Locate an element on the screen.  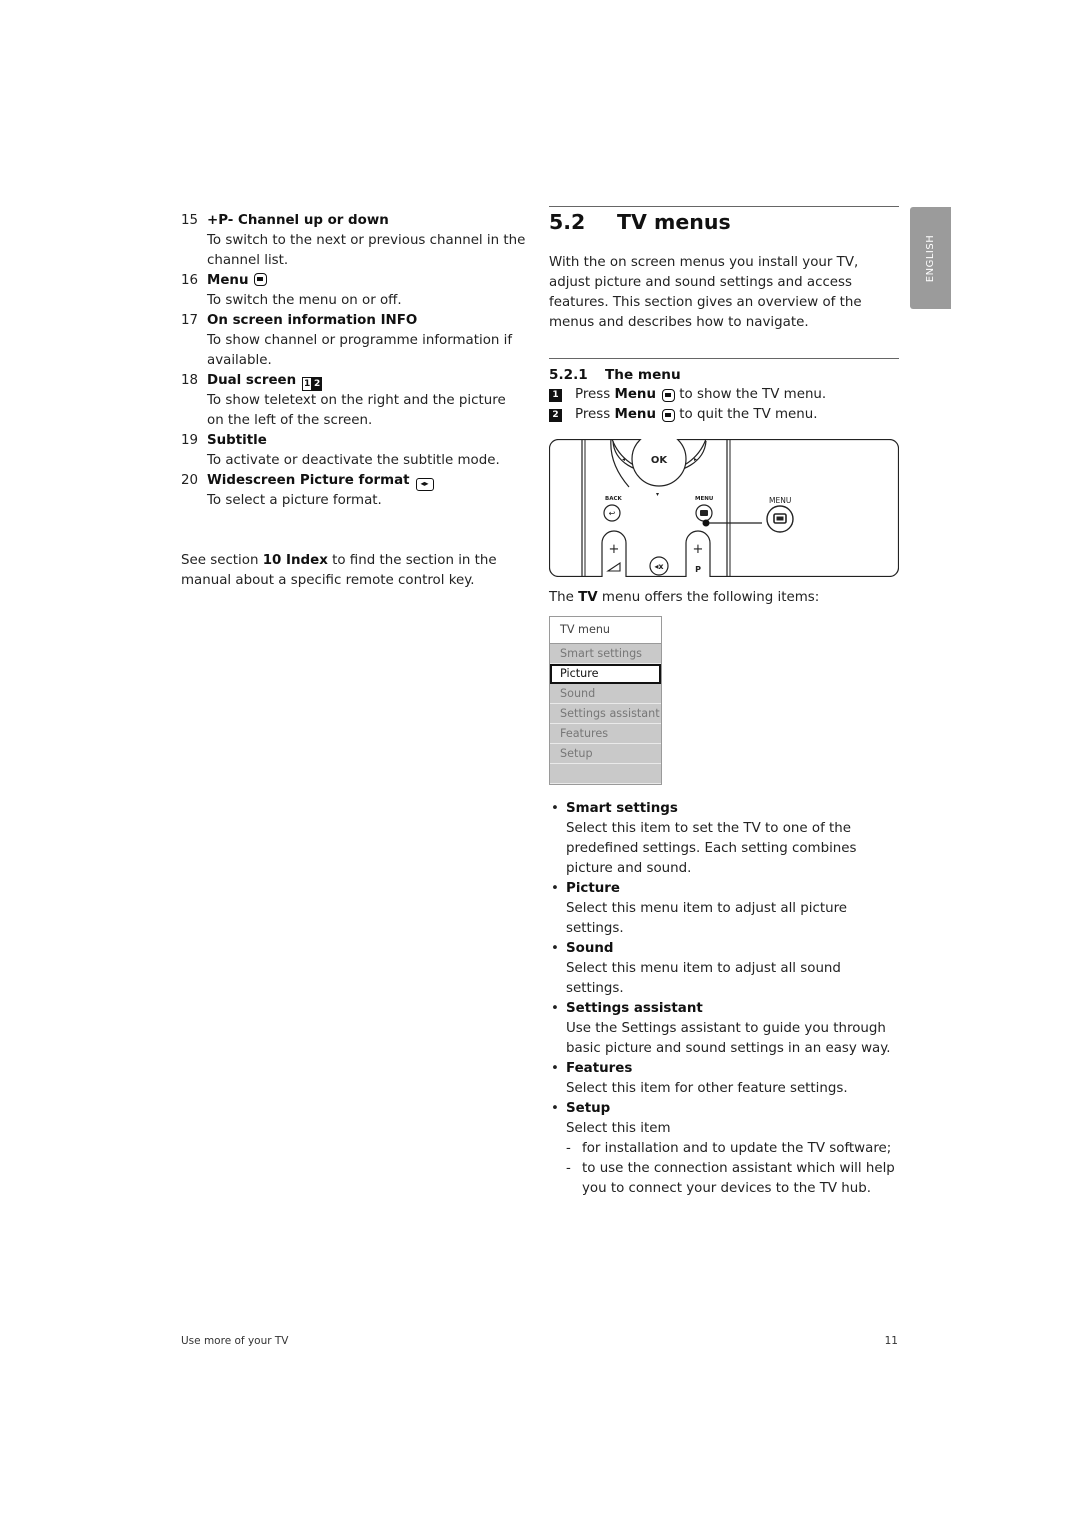
step-item: 2 Press Menu to quit the TV menu. is located at coordinates (724, 415).